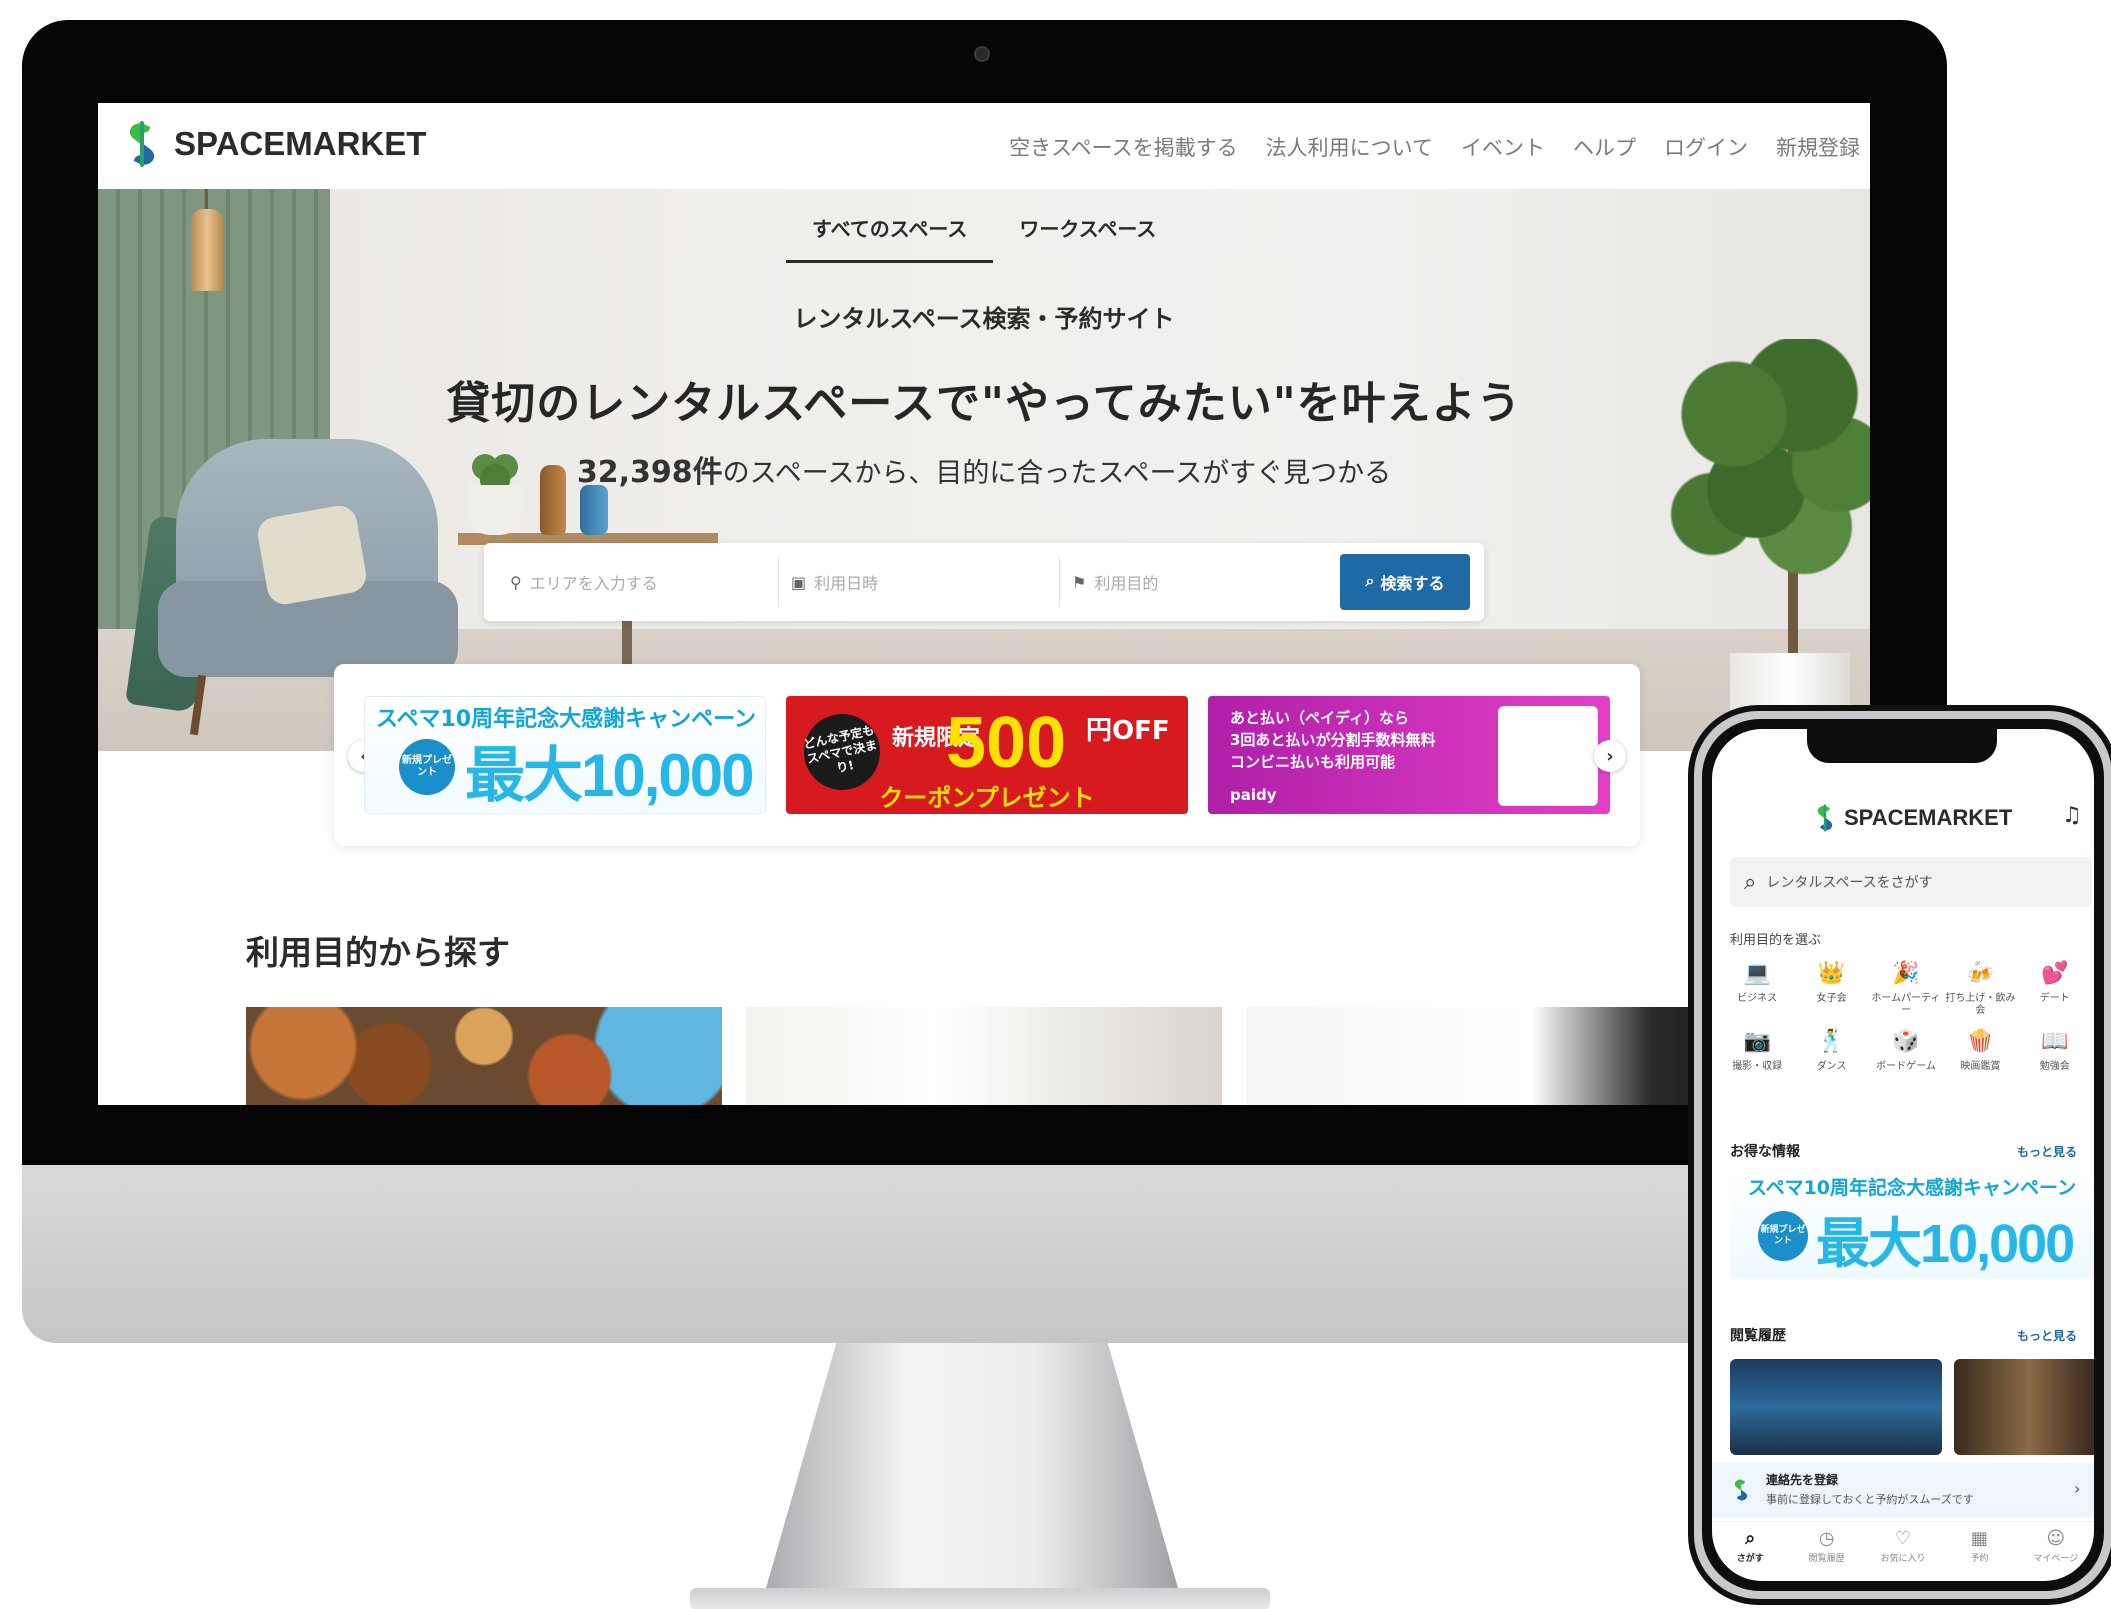 Image resolution: width=2111 pixels, height=1609 pixels. What do you see at coordinates (1831, 1057) in the screenshot?
I see `category-dance: 🕺 ダンス` at bounding box center [1831, 1057].